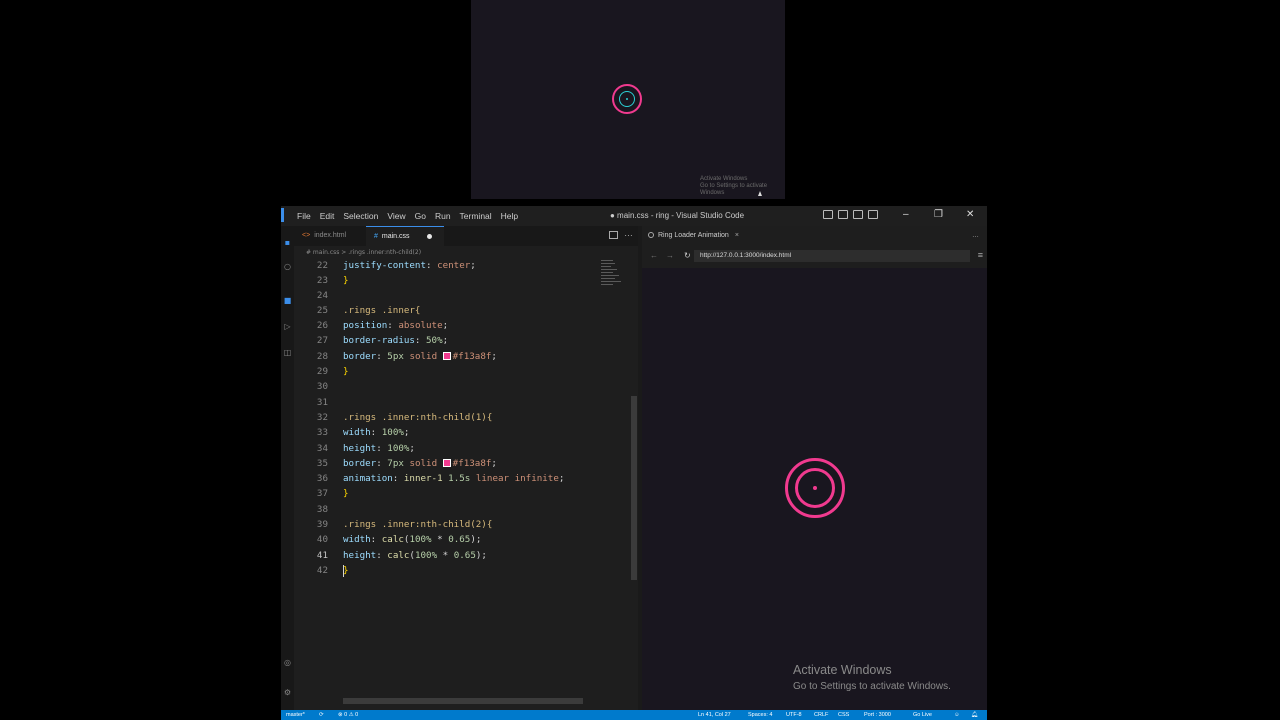 This screenshot has height=720, width=1280. Describe the element at coordinates (980, 255) in the screenshot. I see `browser-menu-icon: ≡` at that location.